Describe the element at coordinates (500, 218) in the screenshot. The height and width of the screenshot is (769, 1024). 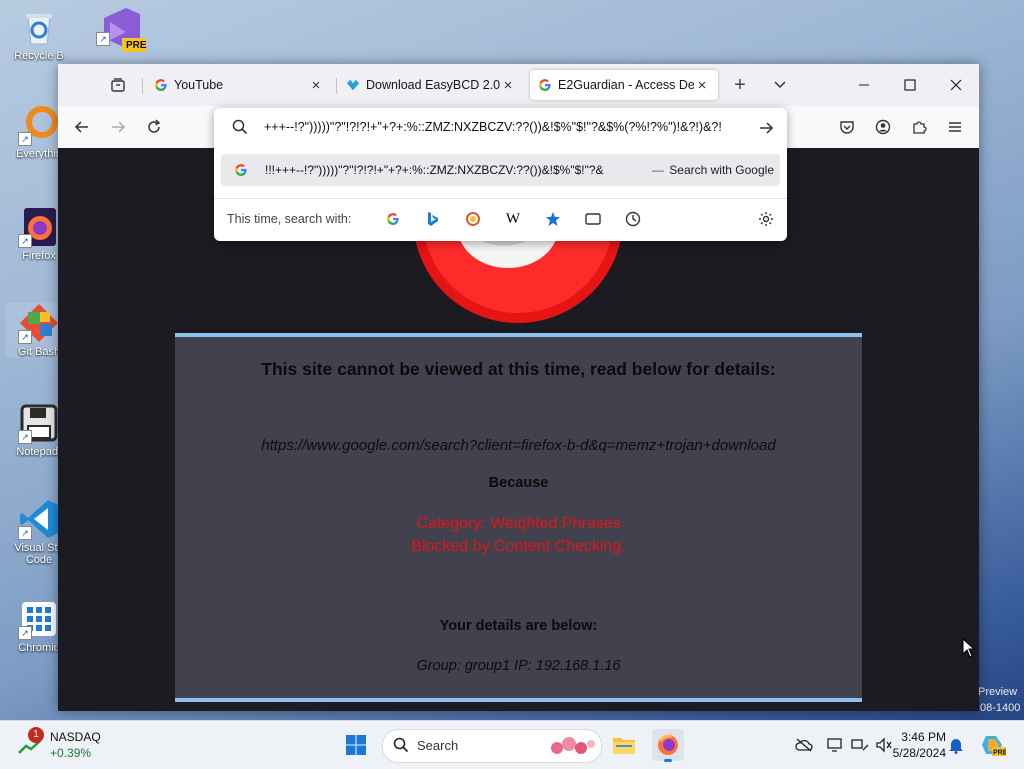
I see `one-off-search-engines: This time, search with: W` at that location.